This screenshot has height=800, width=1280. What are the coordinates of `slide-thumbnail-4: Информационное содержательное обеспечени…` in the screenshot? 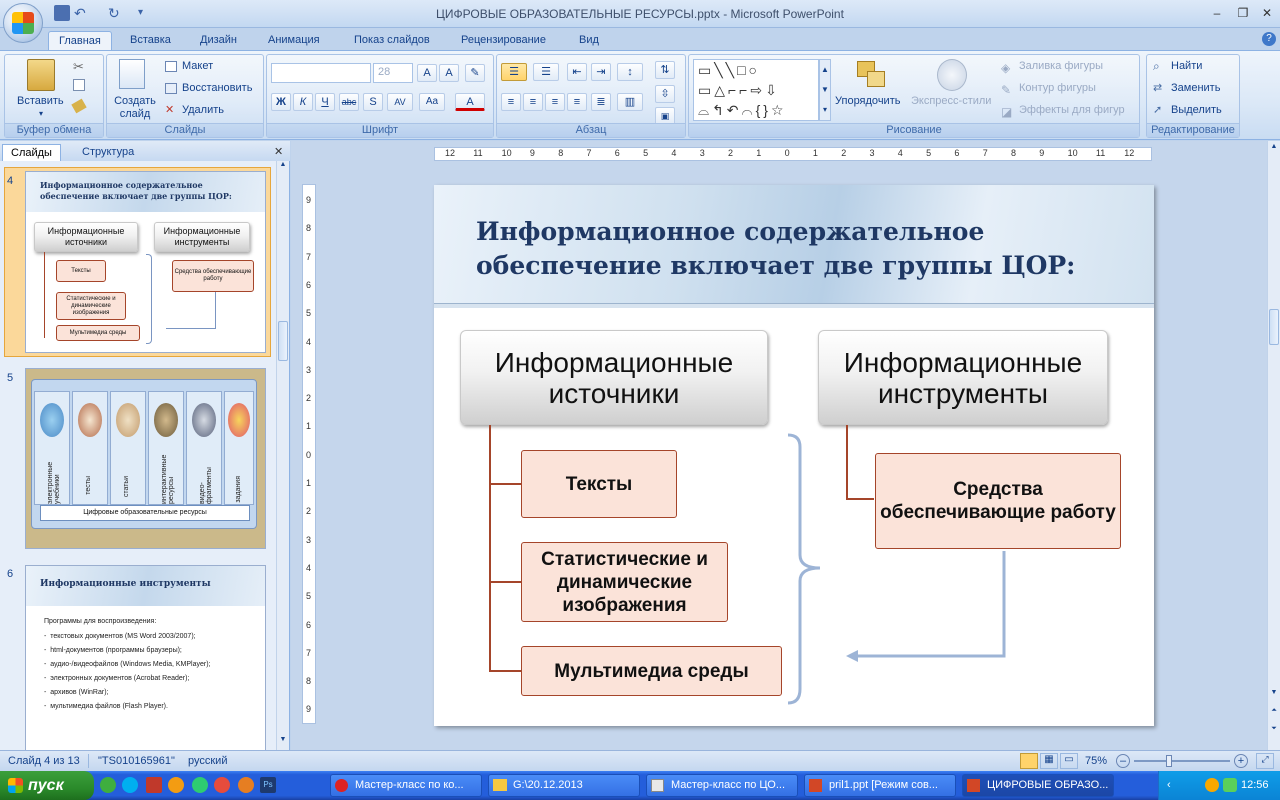 It's located at (145, 262).